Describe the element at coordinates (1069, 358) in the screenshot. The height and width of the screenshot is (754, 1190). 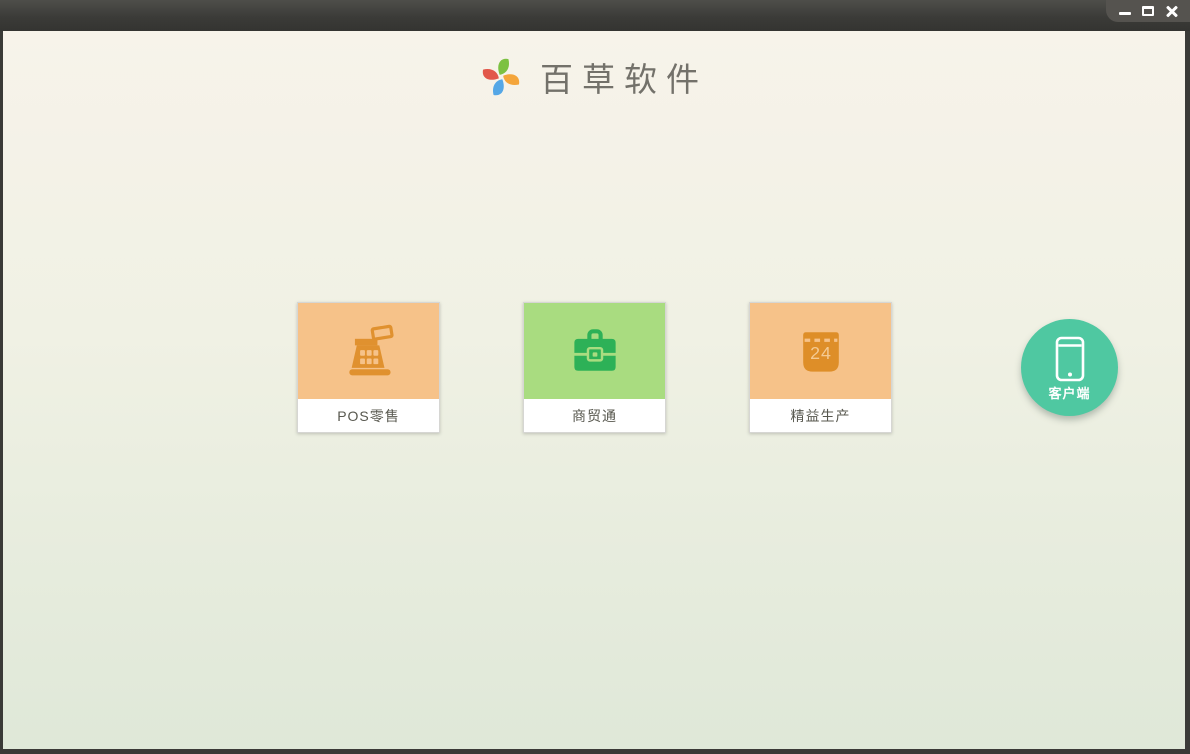
I see `smartphone-icon` at that location.